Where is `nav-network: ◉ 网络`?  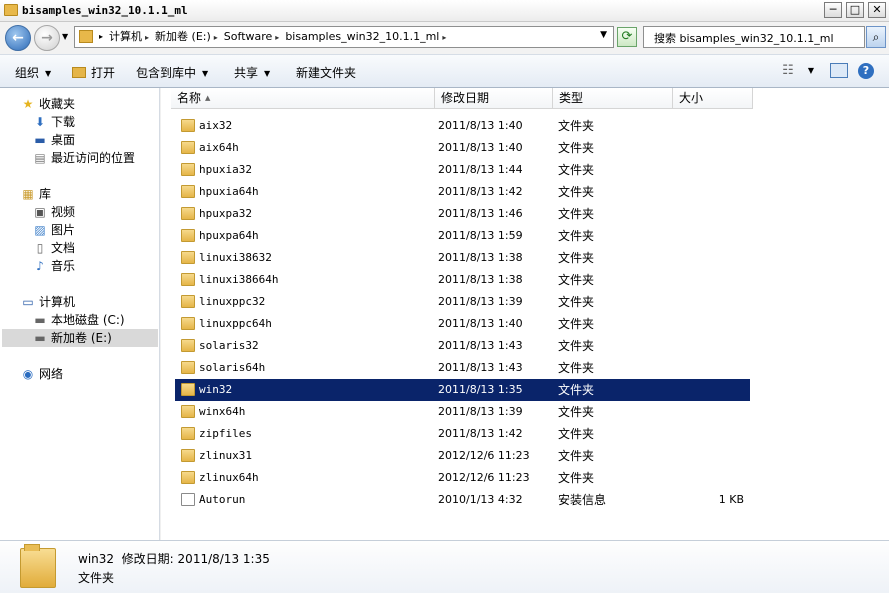 nav-network: ◉ 网络 is located at coordinates (41, 374).